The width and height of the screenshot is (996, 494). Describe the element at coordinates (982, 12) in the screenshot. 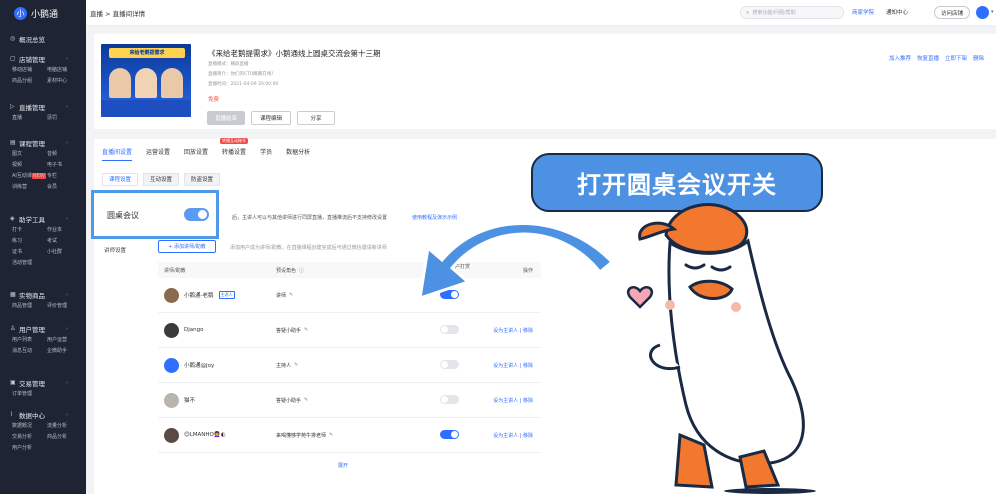

I see `avatar` at that location.